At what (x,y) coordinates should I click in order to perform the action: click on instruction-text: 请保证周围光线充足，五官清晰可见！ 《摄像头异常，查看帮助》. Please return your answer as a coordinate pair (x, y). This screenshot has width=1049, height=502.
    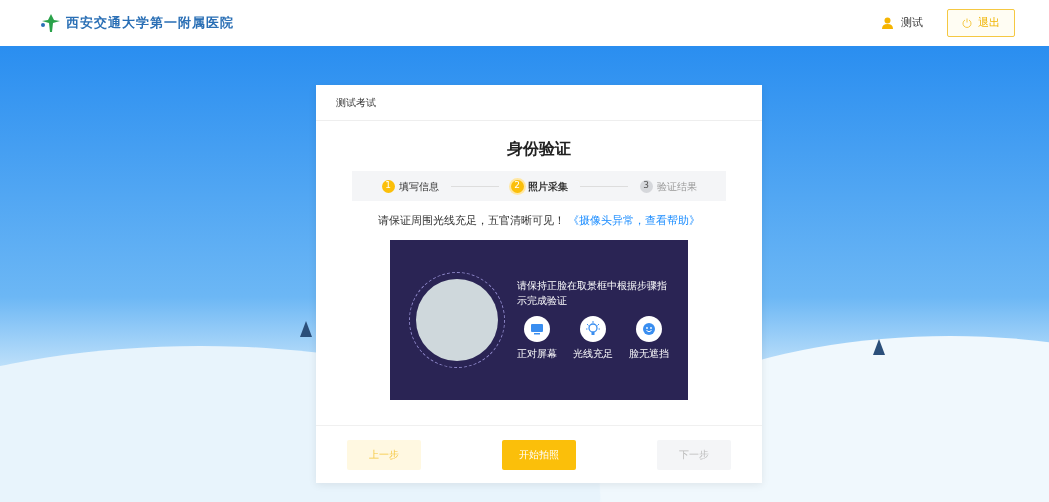
    Looking at the image, I should click on (539, 220).